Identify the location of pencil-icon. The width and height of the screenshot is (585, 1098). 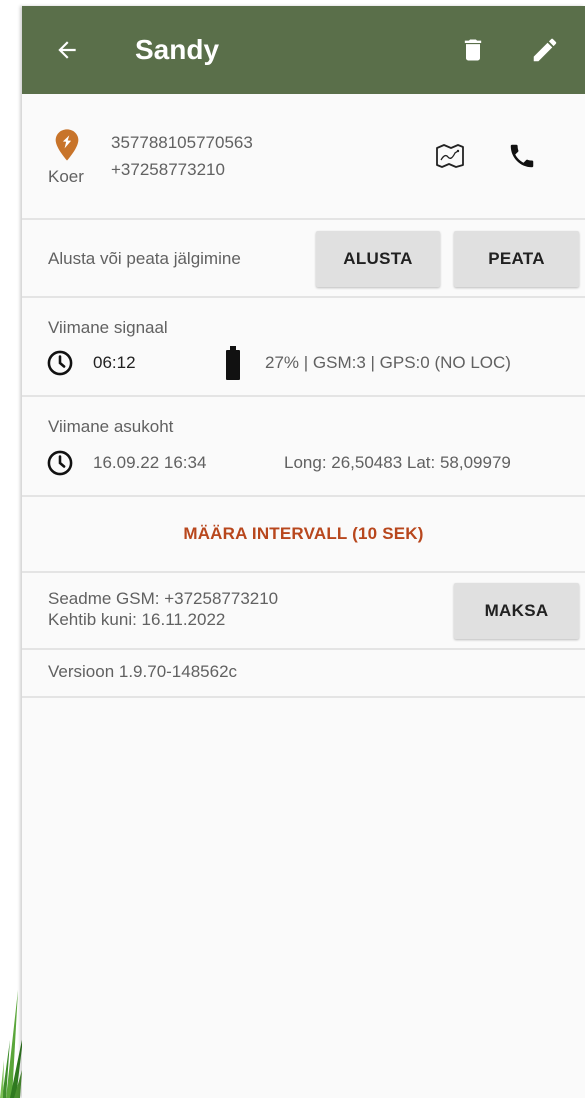
(545, 50).